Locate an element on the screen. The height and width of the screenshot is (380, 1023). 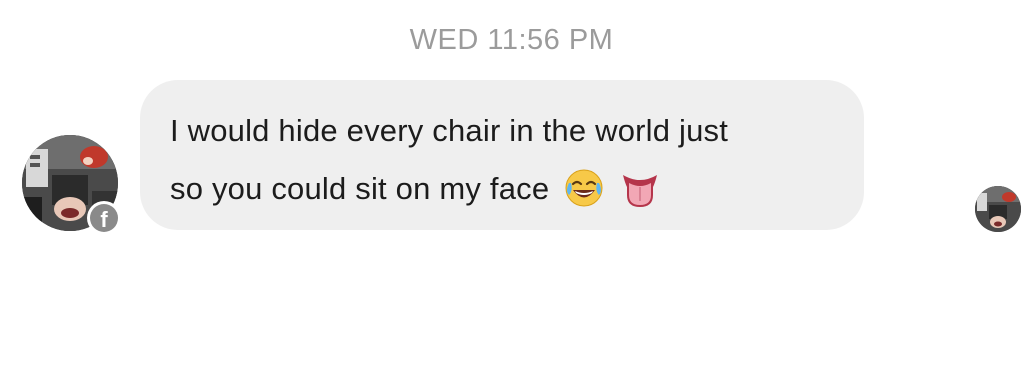
face-with-tears-of-joy-icon is located at coordinates (584, 188).